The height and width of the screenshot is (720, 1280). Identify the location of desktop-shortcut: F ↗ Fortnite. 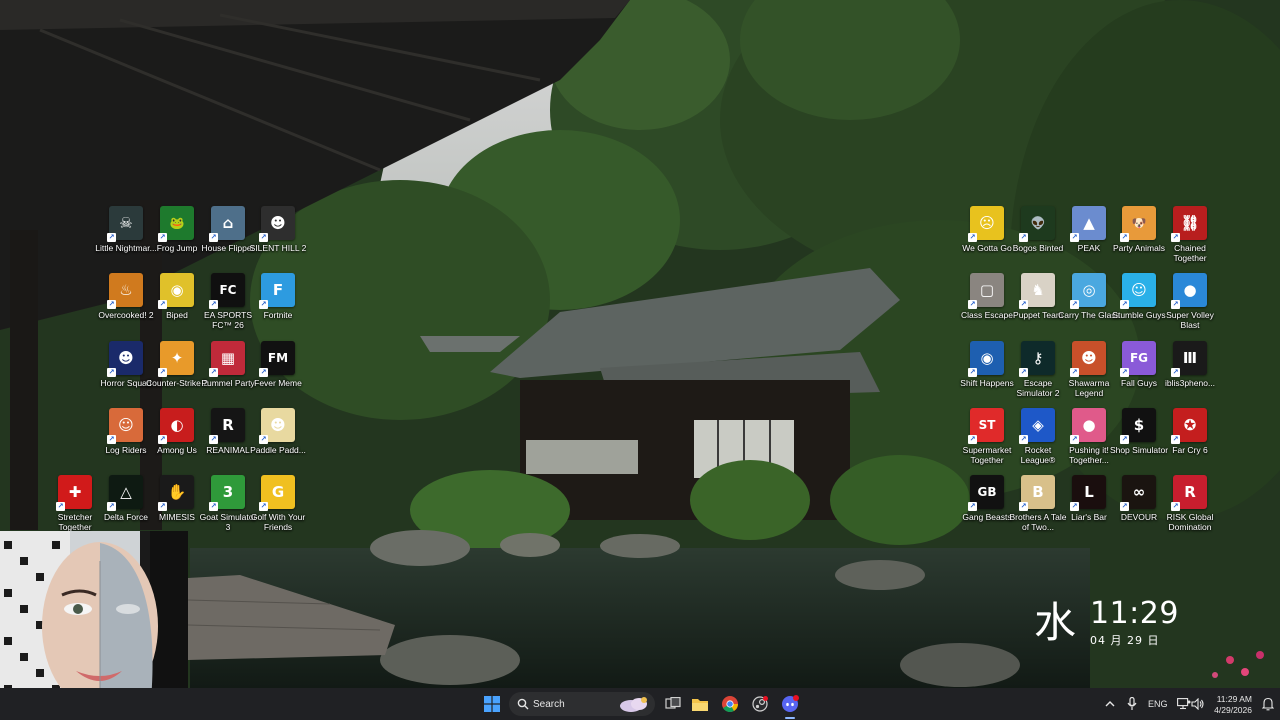
(278, 305).